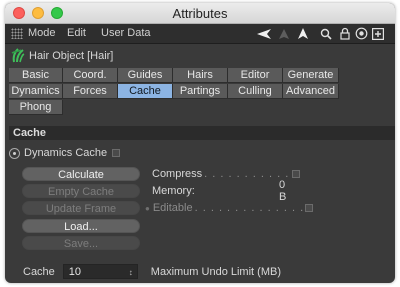 Image resolution: width=400 pixels, height=287 pixels. What do you see at coordinates (215, 271) in the screenshot?
I see `cache-hint: Maximum Undo Limit (MB)` at bounding box center [215, 271].